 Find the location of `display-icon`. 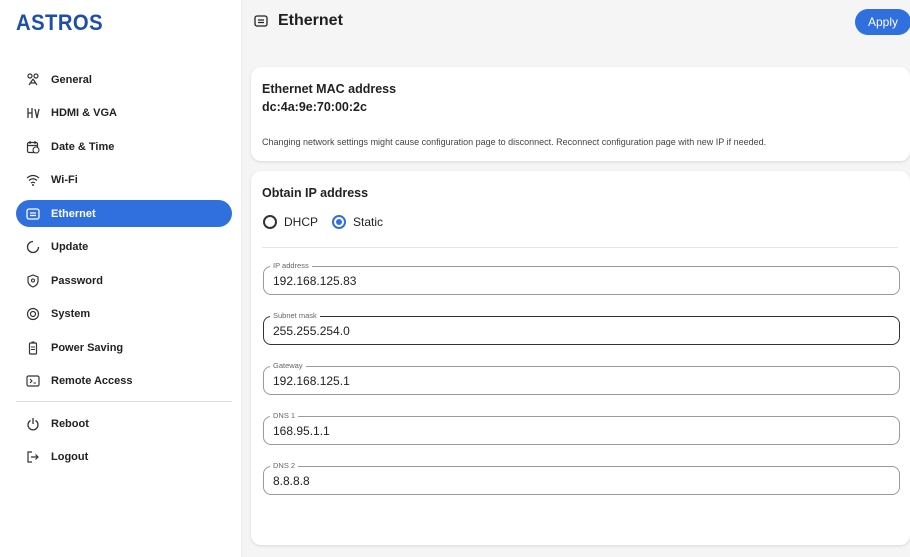

display-icon is located at coordinates (33, 113).